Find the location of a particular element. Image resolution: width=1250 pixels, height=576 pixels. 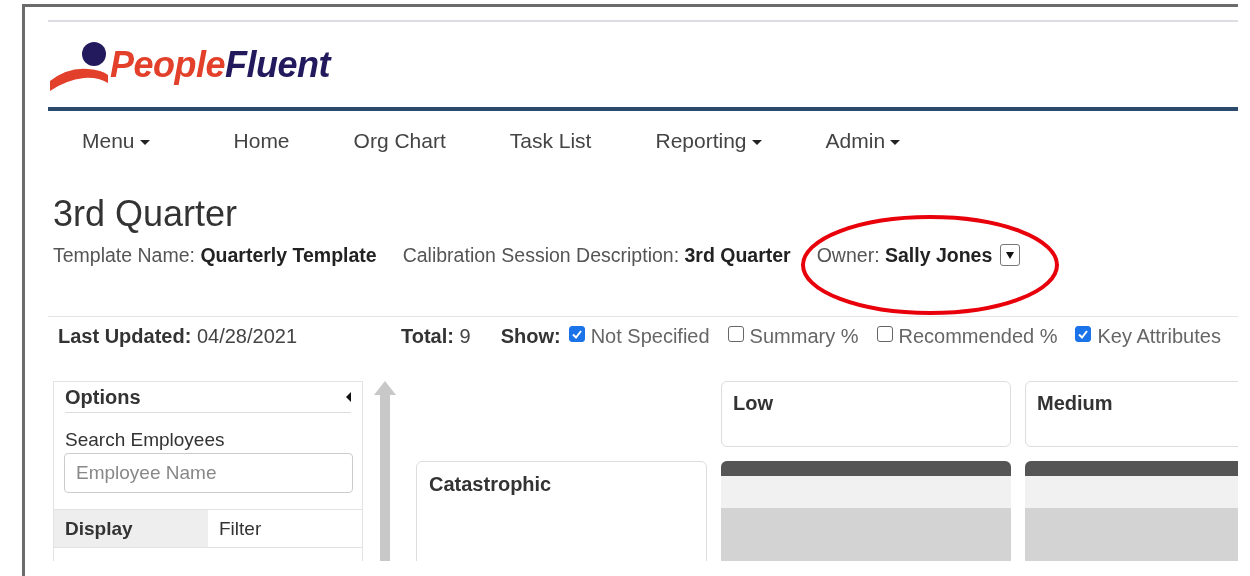

last-updated-text: Last Updated: 04/28/2021 is located at coordinates (177, 336).